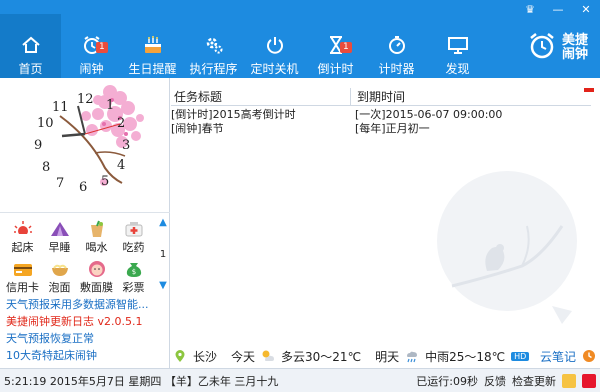 The width and height of the screenshot is (600, 392). What do you see at coordinates (133, 247) in the screenshot?
I see `app-label: 吃药` at bounding box center [133, 247].